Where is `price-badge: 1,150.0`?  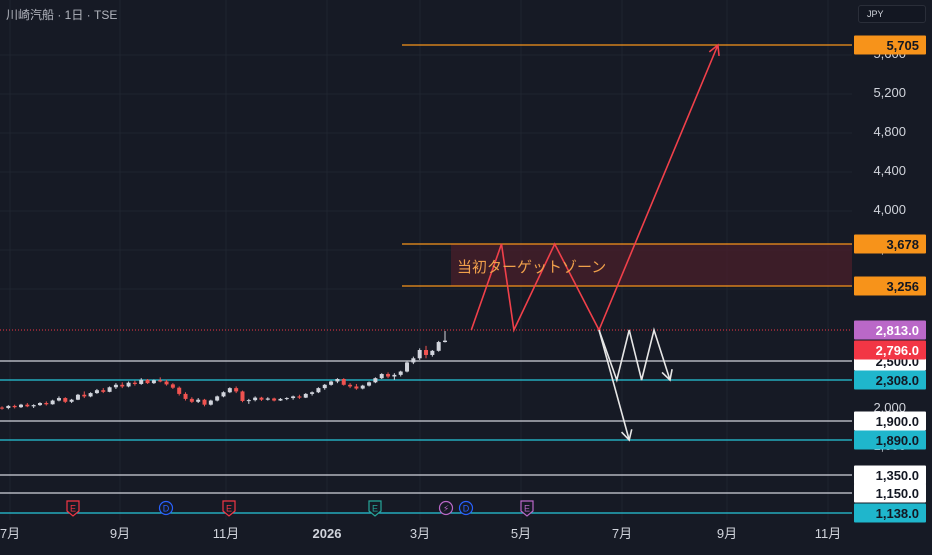
price-badge: 1,150.0 is located at coordinates (897, 493).